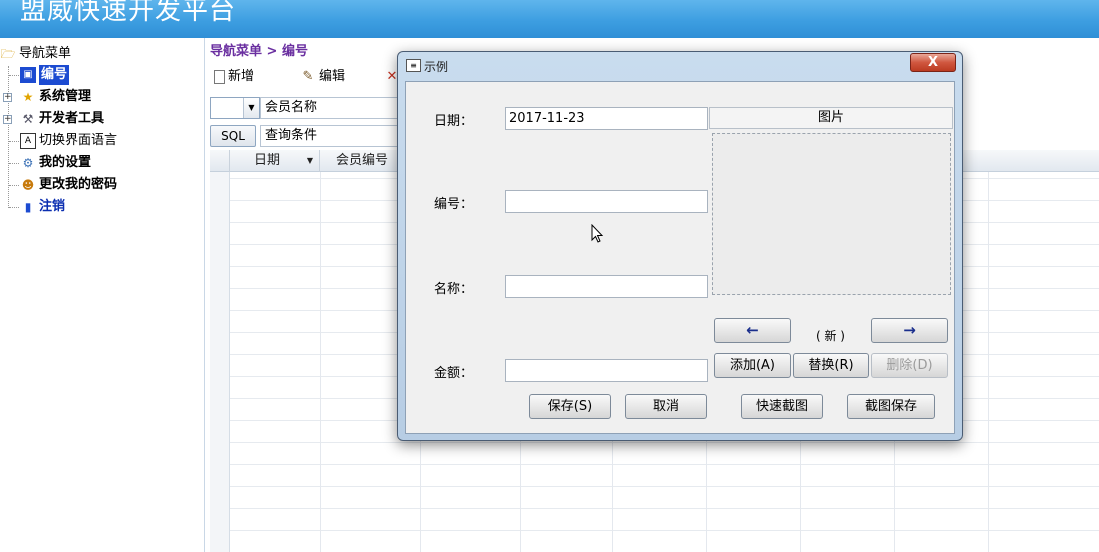 Image resolution: width=1099 pixels, height=552 pixels. I want to click on delete-image-button: 删除(D), so click(909, 365).